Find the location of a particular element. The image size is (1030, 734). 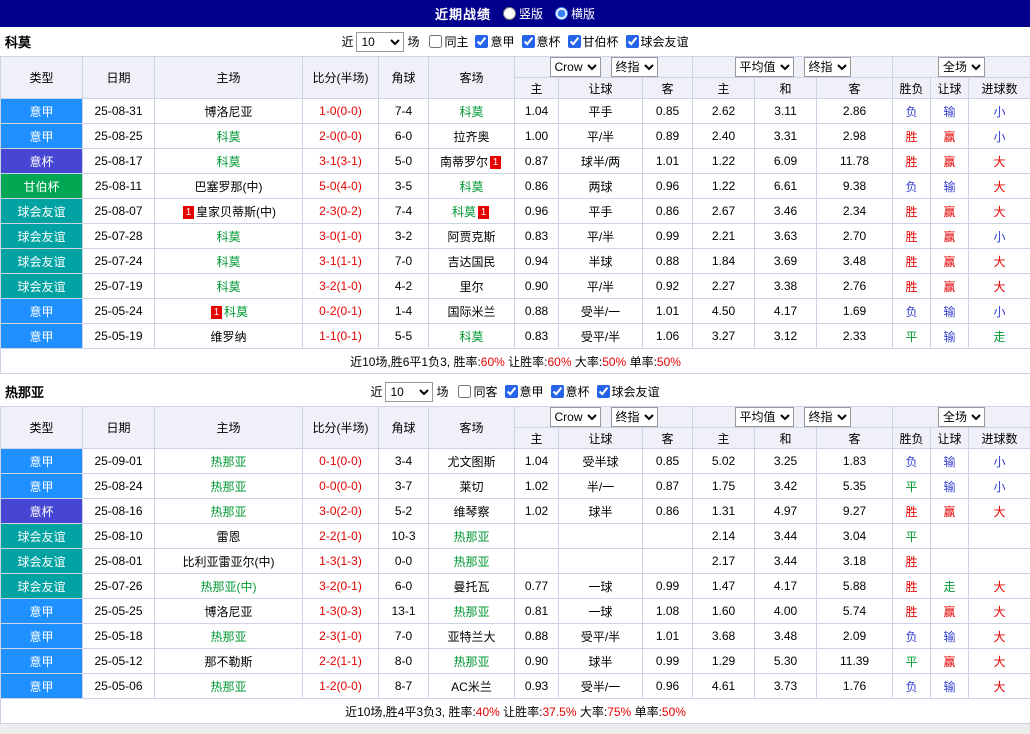

match-filters: 近 10 场 同客 意甲 意杯 球会友谊 is located at coordinates (515, 391).